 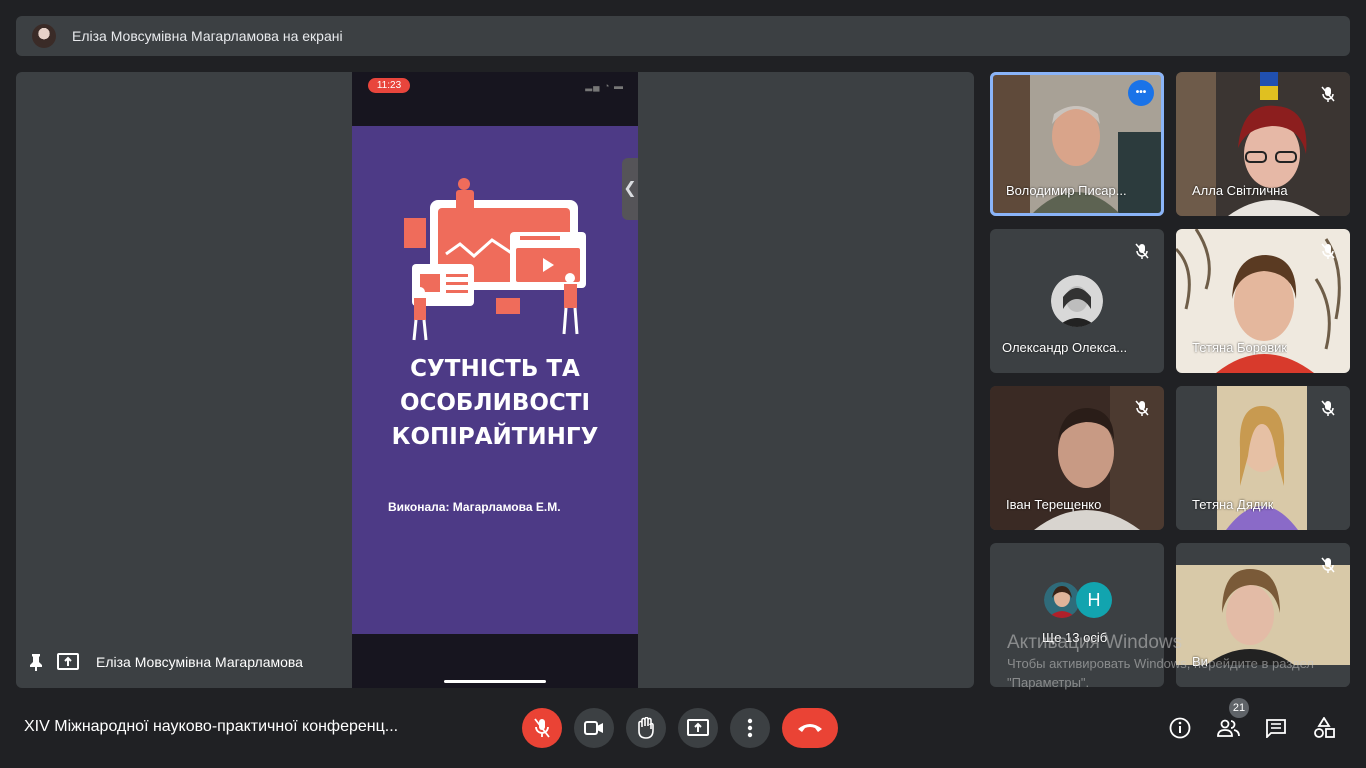 I want to click on present-now-button, so click(x=698, y=728).